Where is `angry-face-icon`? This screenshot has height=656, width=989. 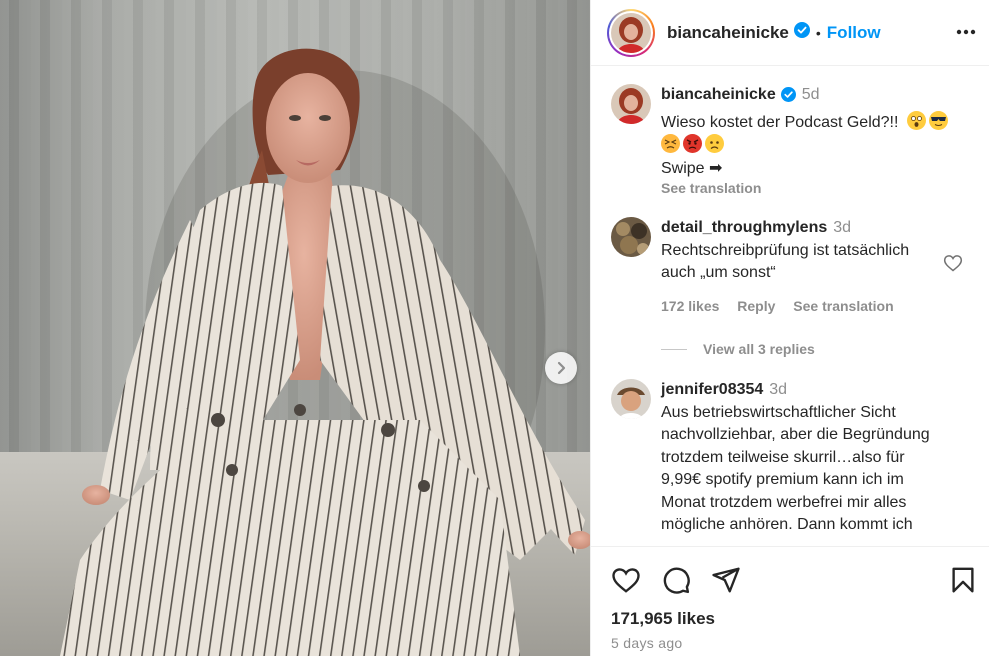
angry-face-icon is located at coordinates (692, 143).